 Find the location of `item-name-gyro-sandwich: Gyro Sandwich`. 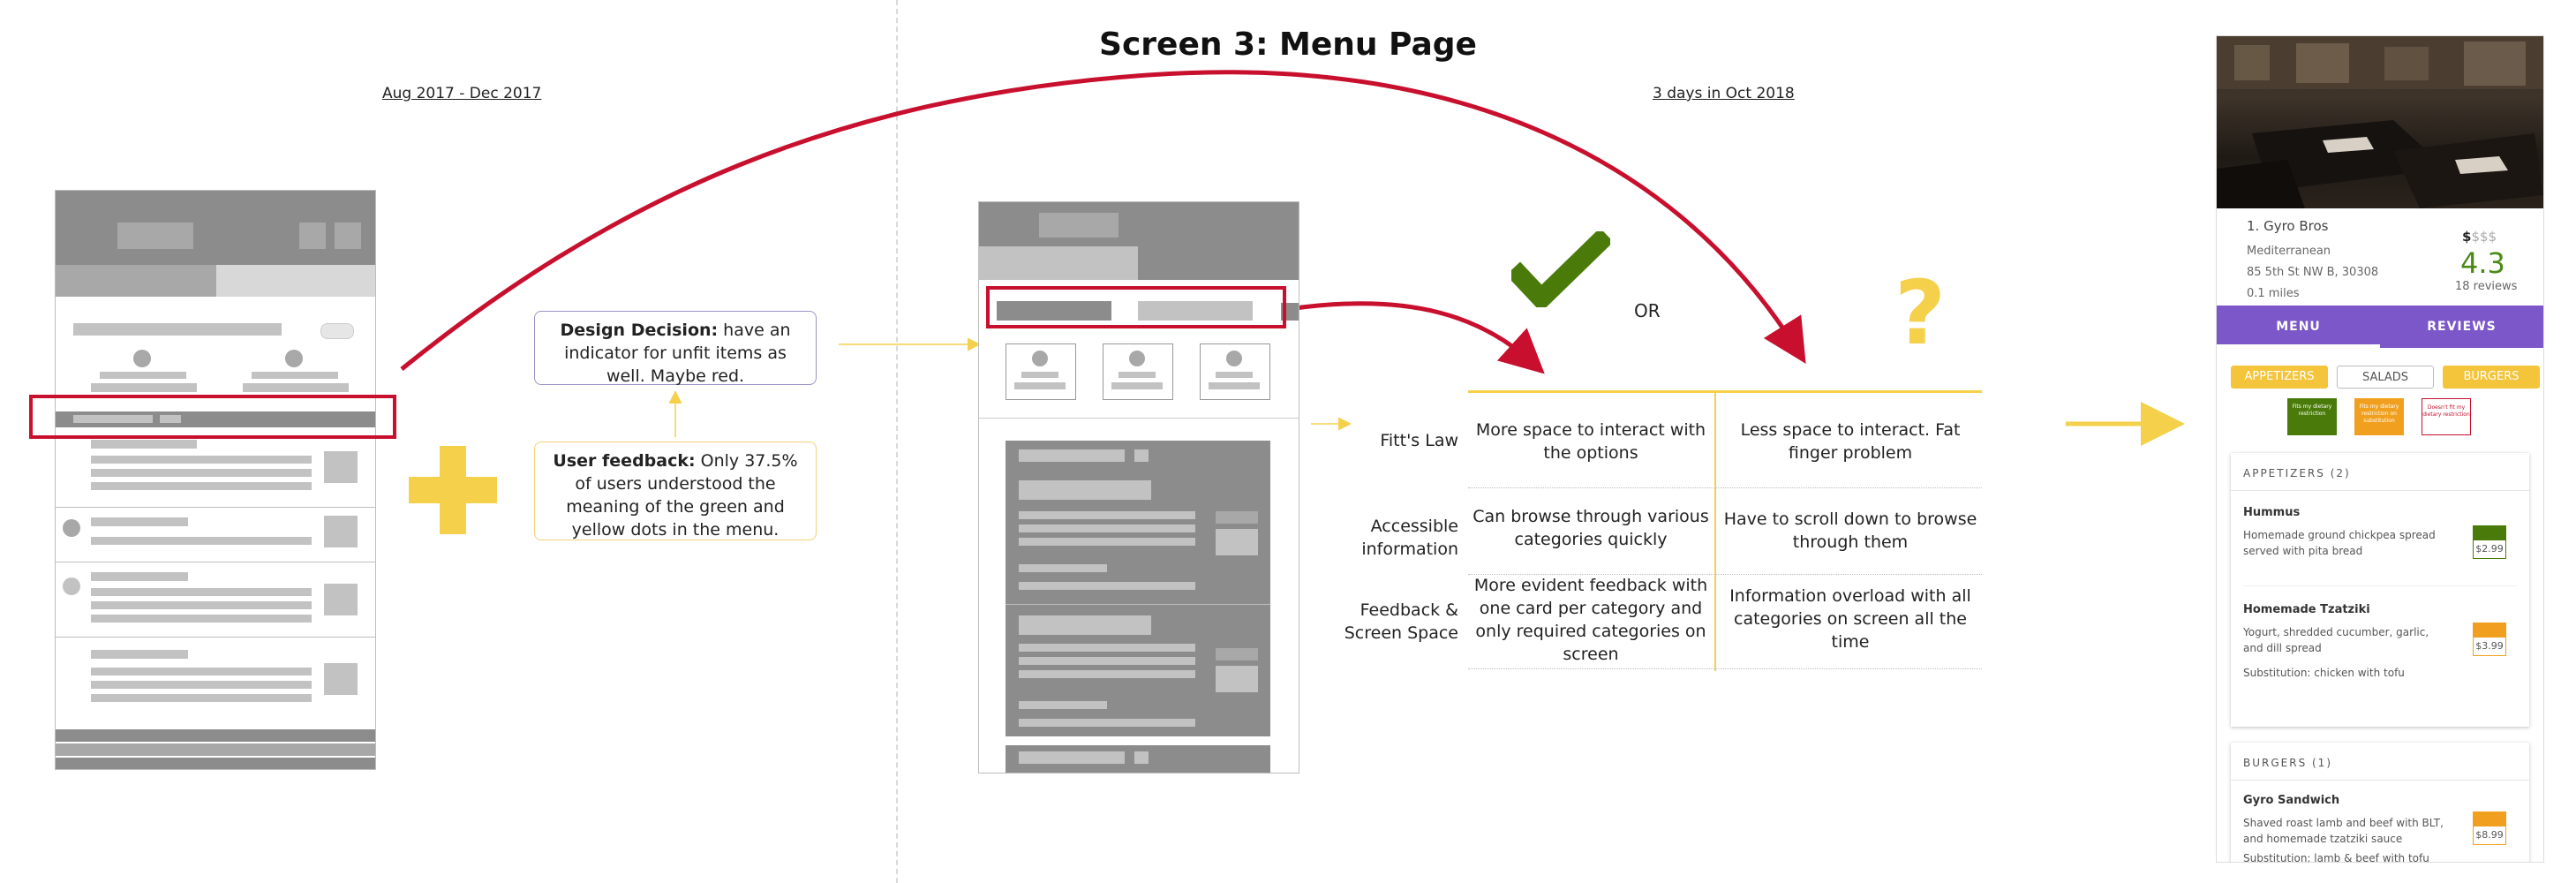

item-name-gyro-sandwich: Gyro Sandwich is located at coordinates (2292, 800).